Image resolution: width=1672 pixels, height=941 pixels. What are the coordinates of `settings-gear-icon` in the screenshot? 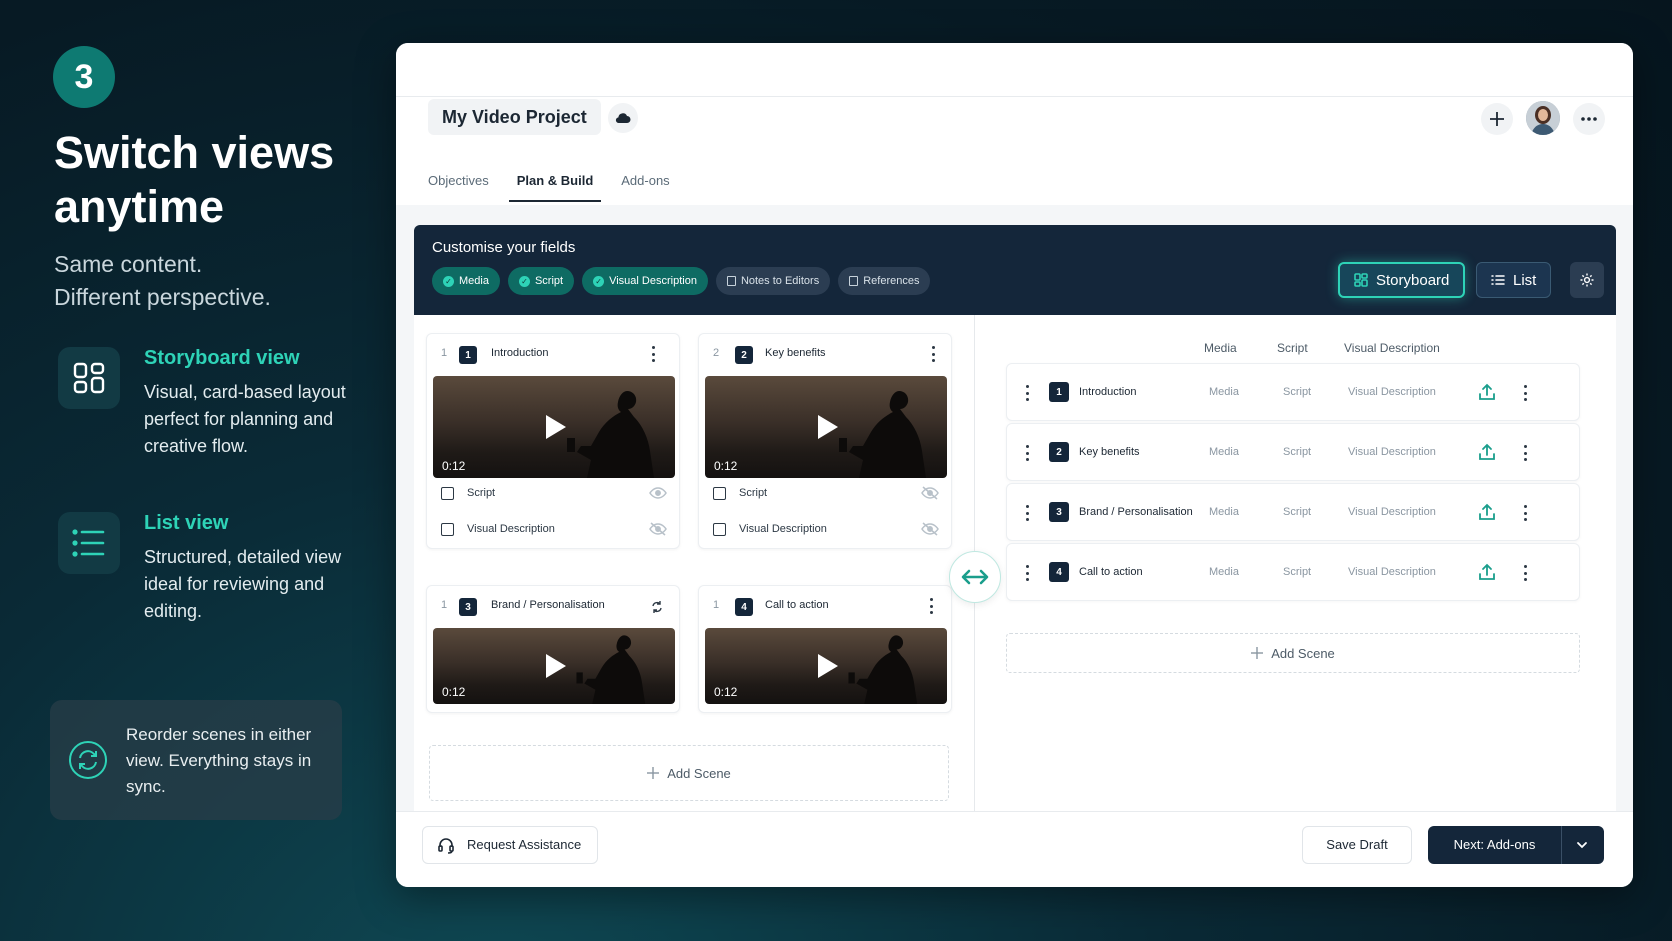 It's located at (1587, 280).